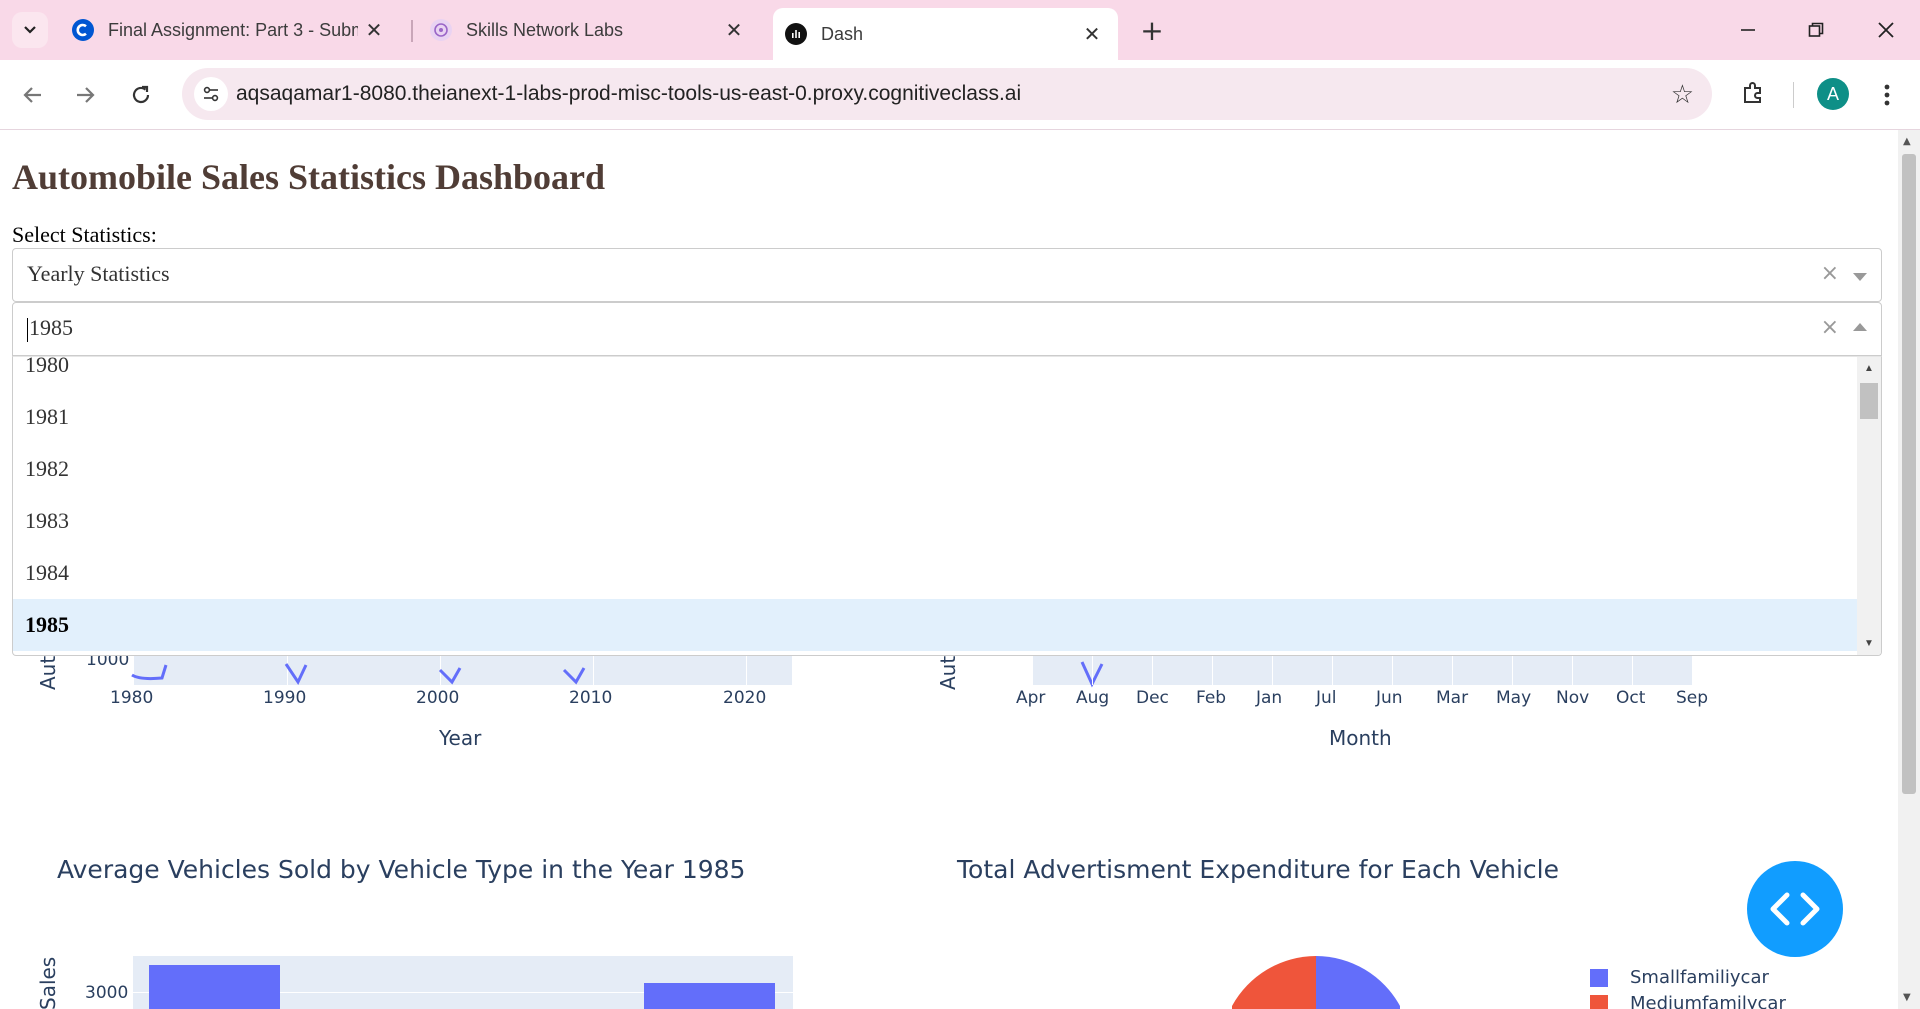 The image size is (1920, 1009). What do you see at coordinates (947, 275) in the screenshot?
I see `statistics-dropdown: Yearly Statistics ×` at bounding box center [947, 275].